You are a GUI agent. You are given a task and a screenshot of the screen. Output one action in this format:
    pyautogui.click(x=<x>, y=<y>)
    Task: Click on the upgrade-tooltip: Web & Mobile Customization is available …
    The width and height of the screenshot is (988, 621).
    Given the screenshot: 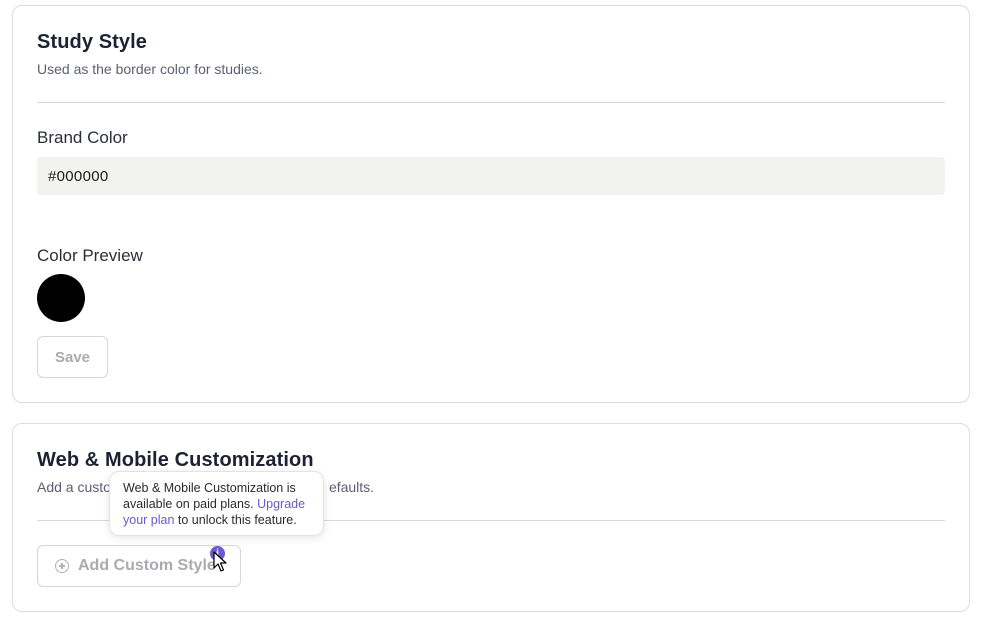 What is the action you would take?
    pyautogui.click(x=216, y=503)
    